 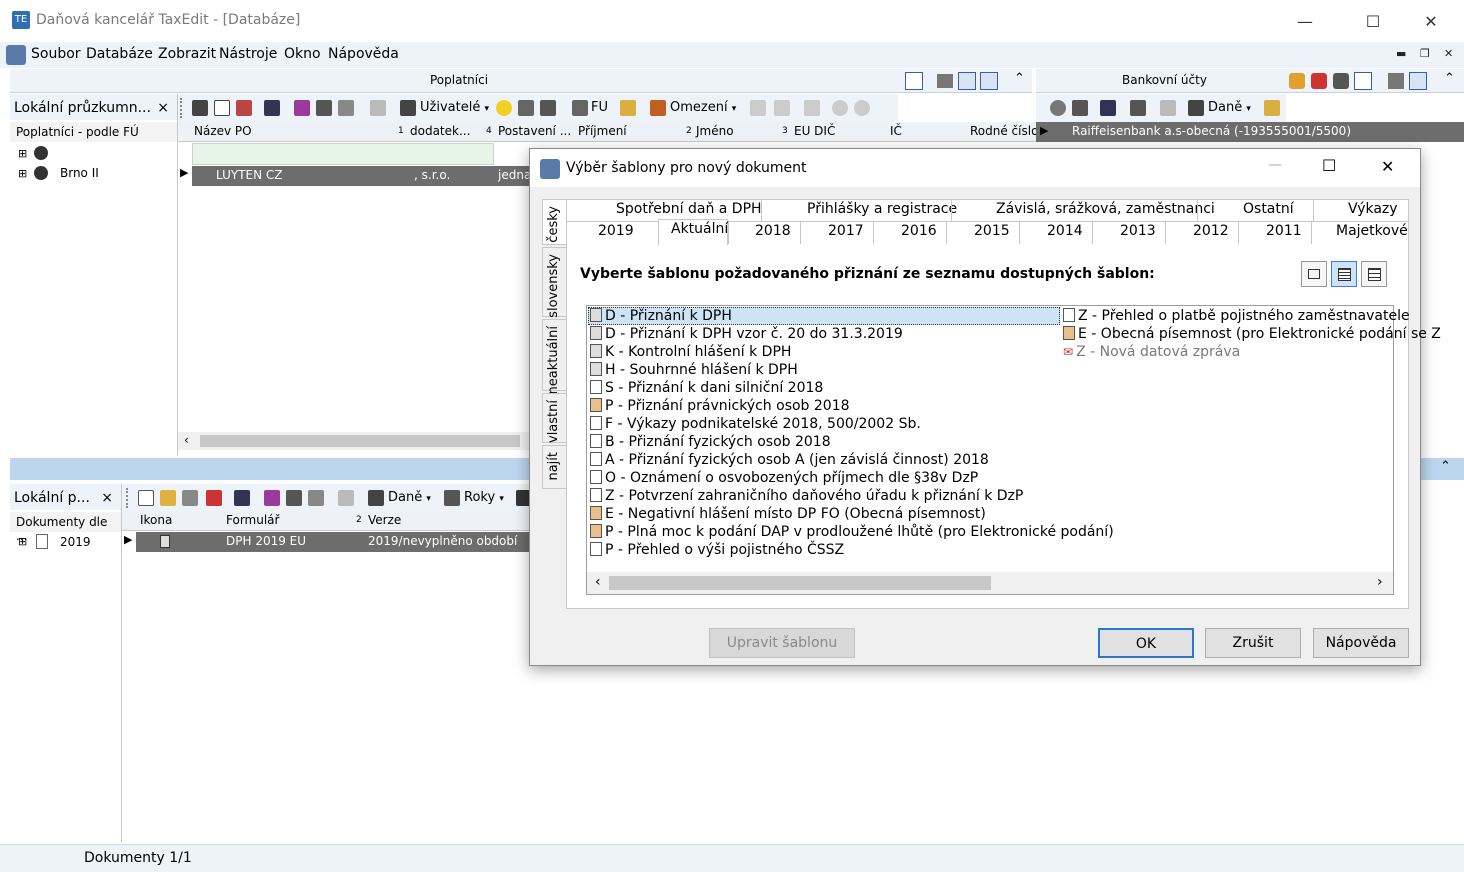 I want to click on person-icon, so click(x=200, y=108).